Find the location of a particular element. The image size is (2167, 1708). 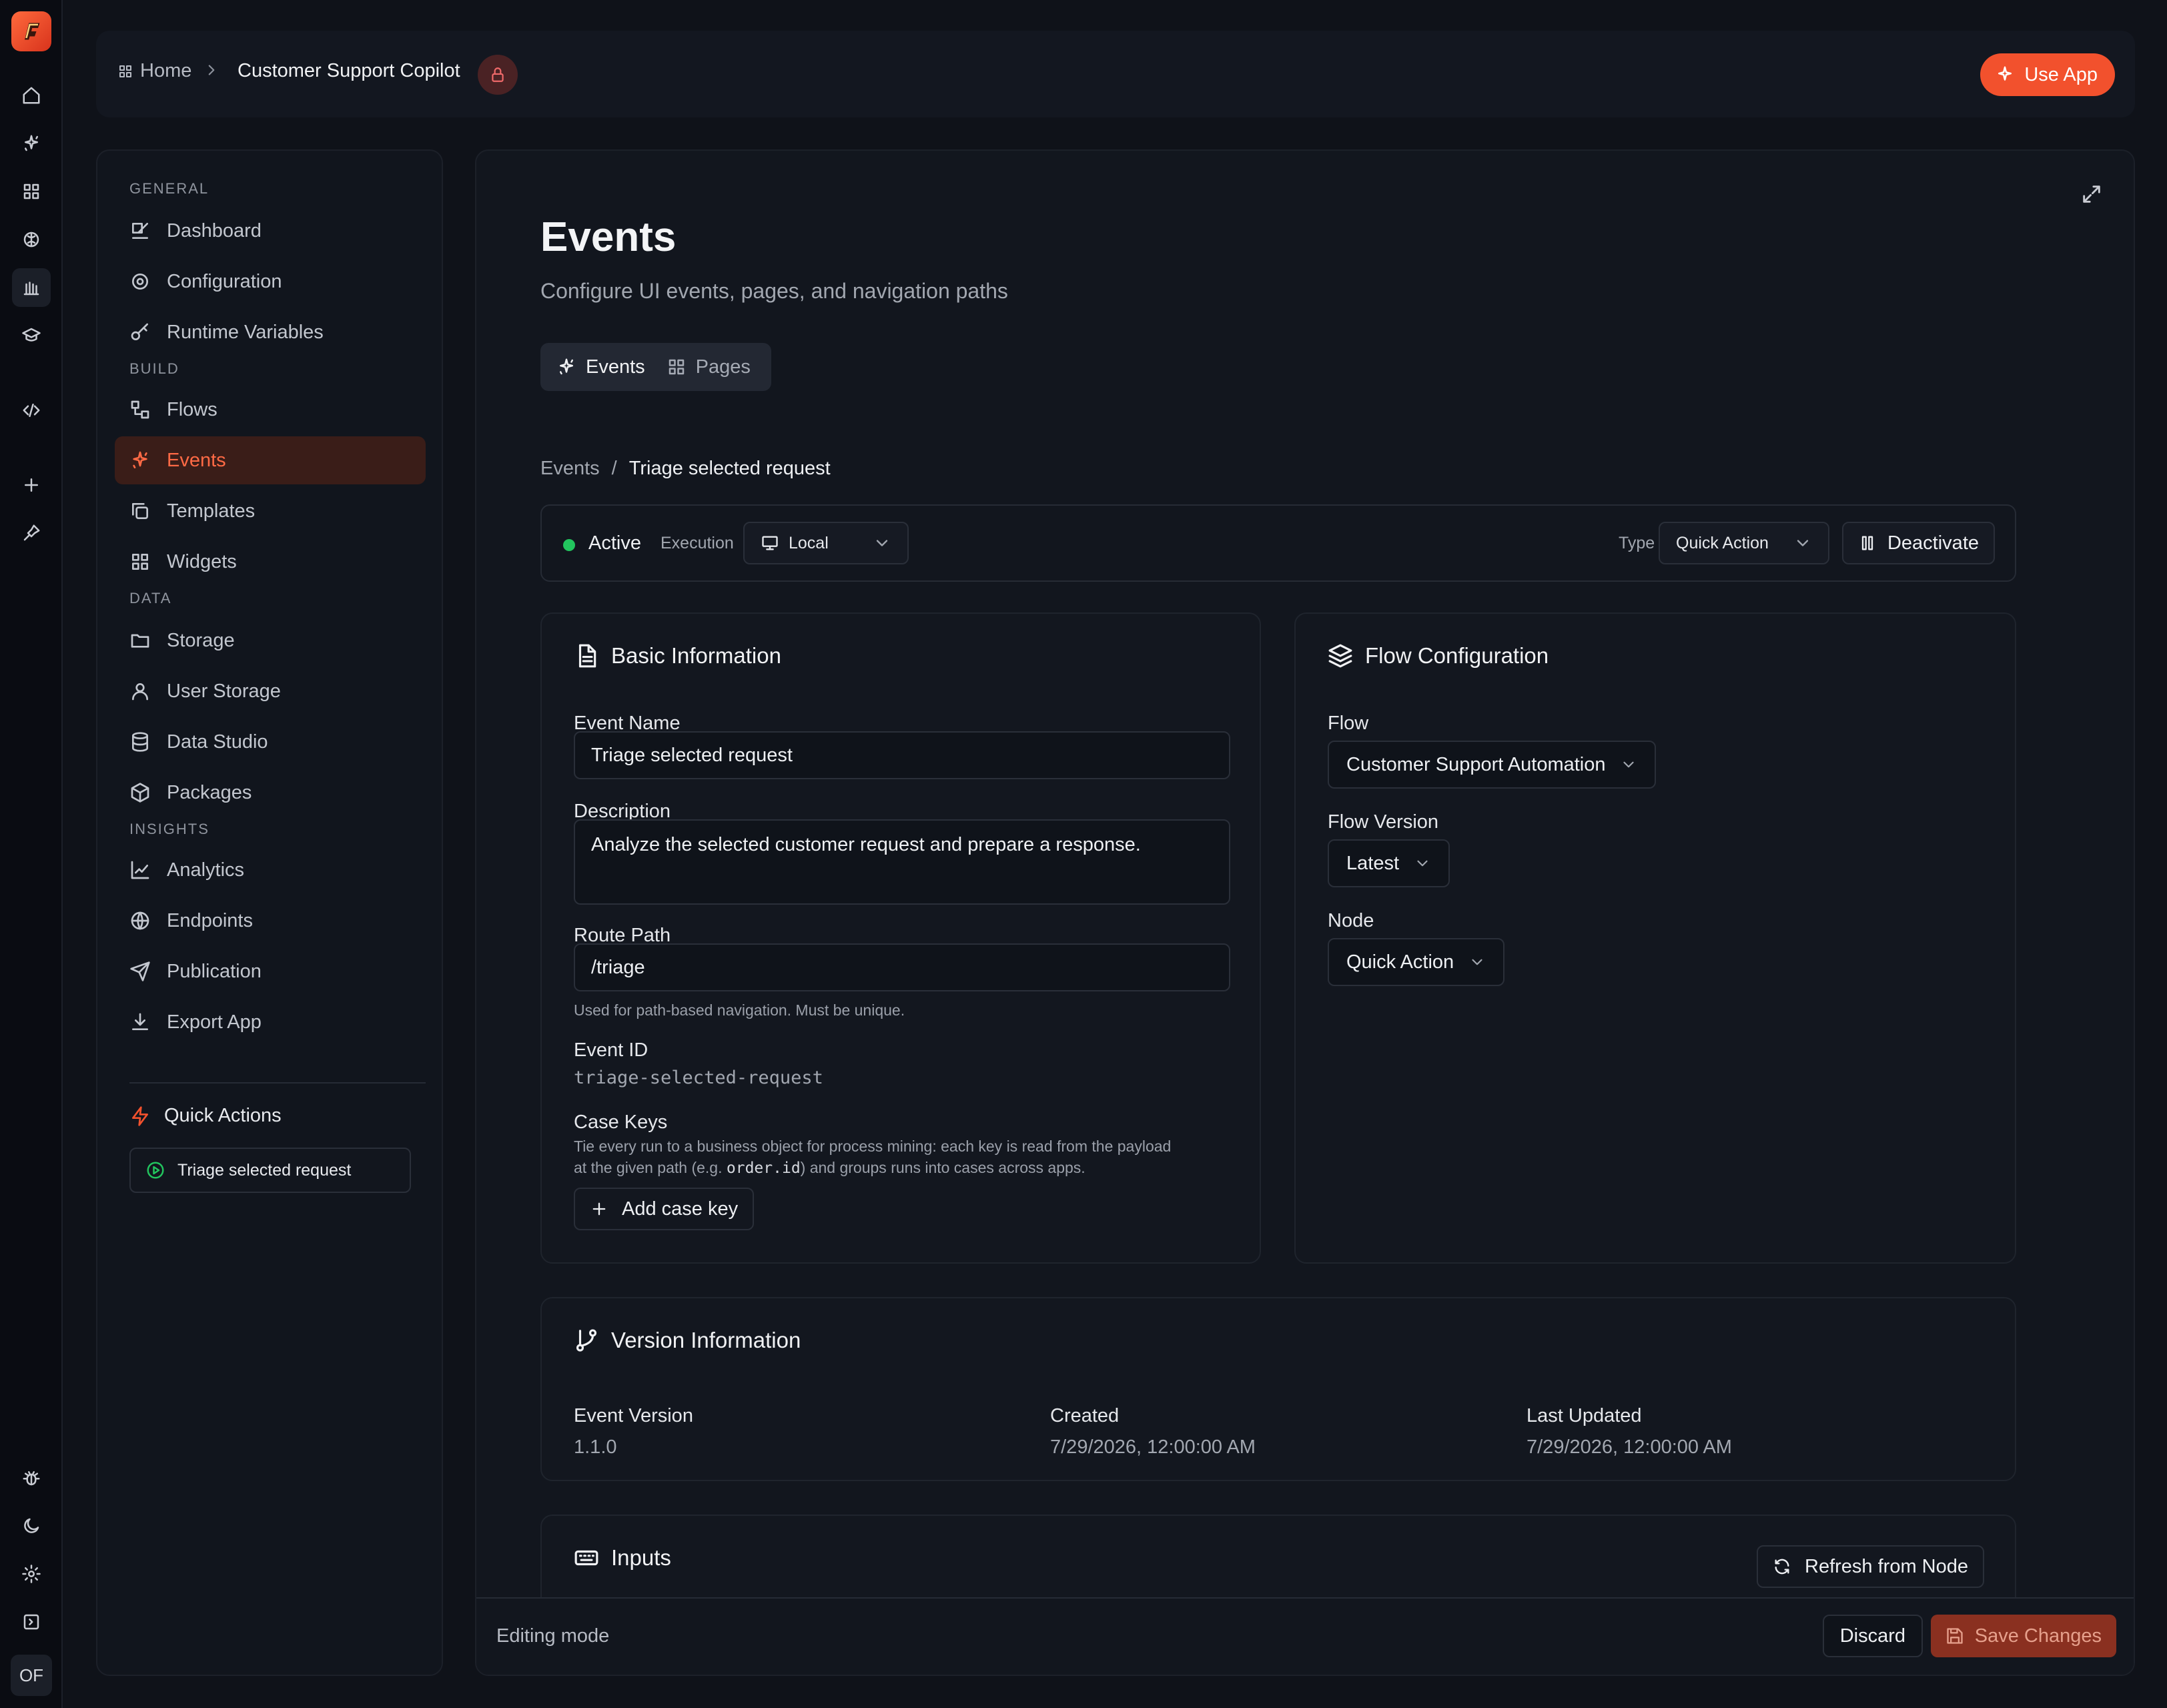

route-path-input: /triage is located at coordinates (902, 967).